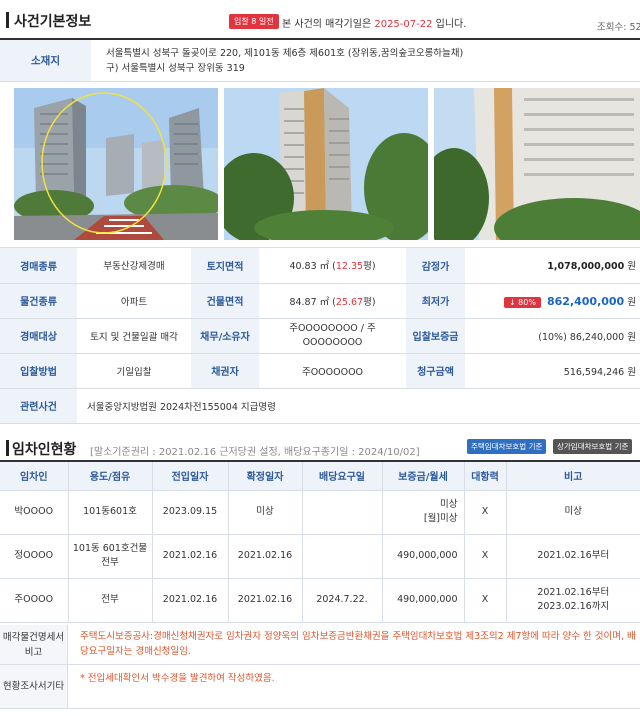 The height and width of the screenshot is (716, 640). I want to click on tenant-note: 2021.02.16부터 2023.02.16까지, so click(573, 600).